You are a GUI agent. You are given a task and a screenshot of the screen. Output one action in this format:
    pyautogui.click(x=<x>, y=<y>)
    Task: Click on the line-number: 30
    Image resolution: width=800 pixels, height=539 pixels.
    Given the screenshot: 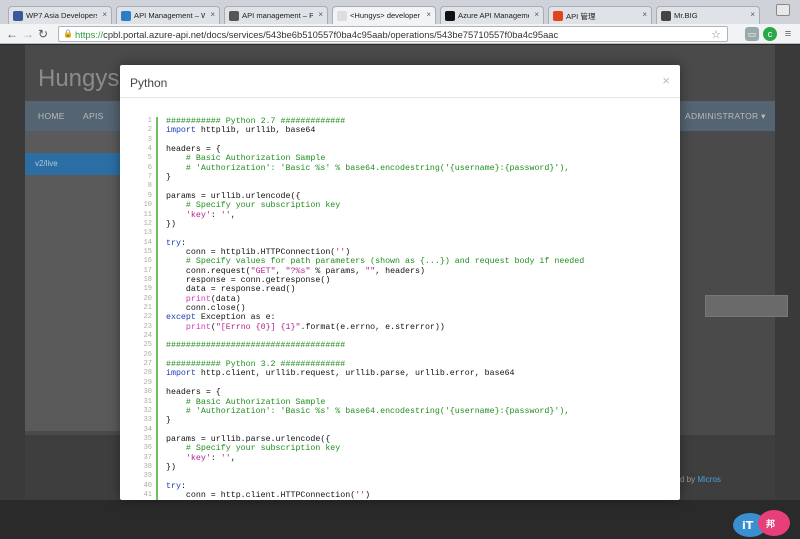 What is the action you would take?
    pyautogui.click(x=147, y=392)
    